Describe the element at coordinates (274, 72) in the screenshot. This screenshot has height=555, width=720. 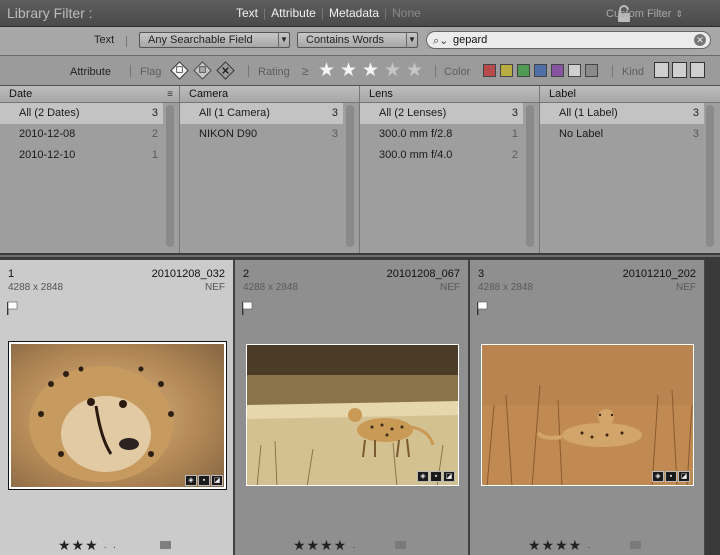
I see `rating-label: Rating` at that location.